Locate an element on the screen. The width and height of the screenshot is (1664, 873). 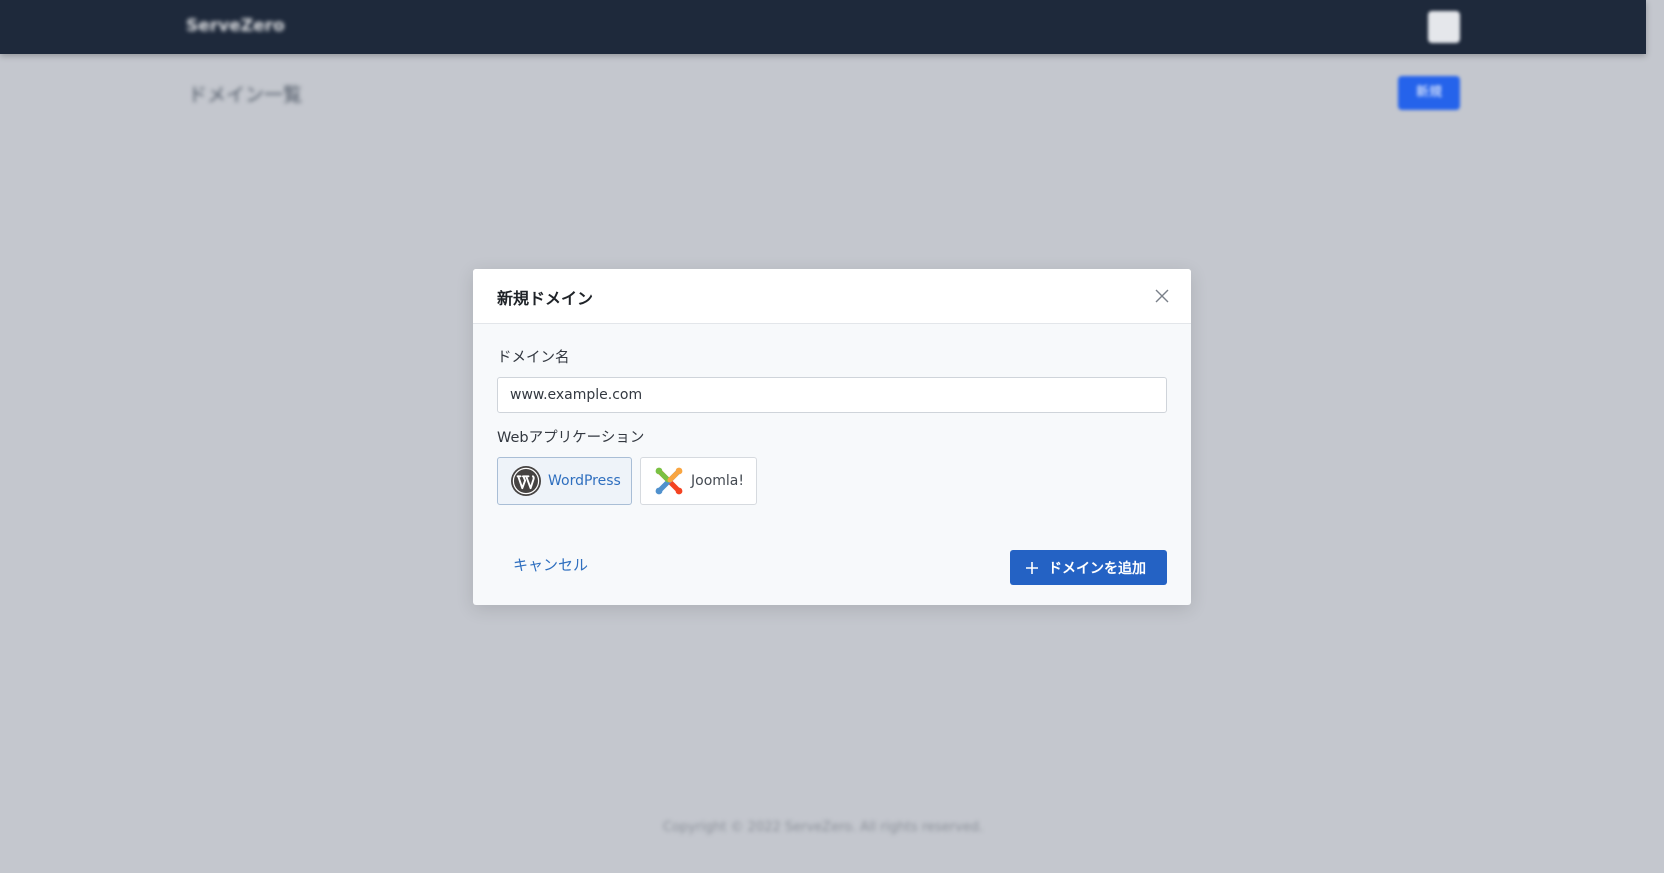
web-application-label: Webアプリケーション is located at coordinates (571, 438).